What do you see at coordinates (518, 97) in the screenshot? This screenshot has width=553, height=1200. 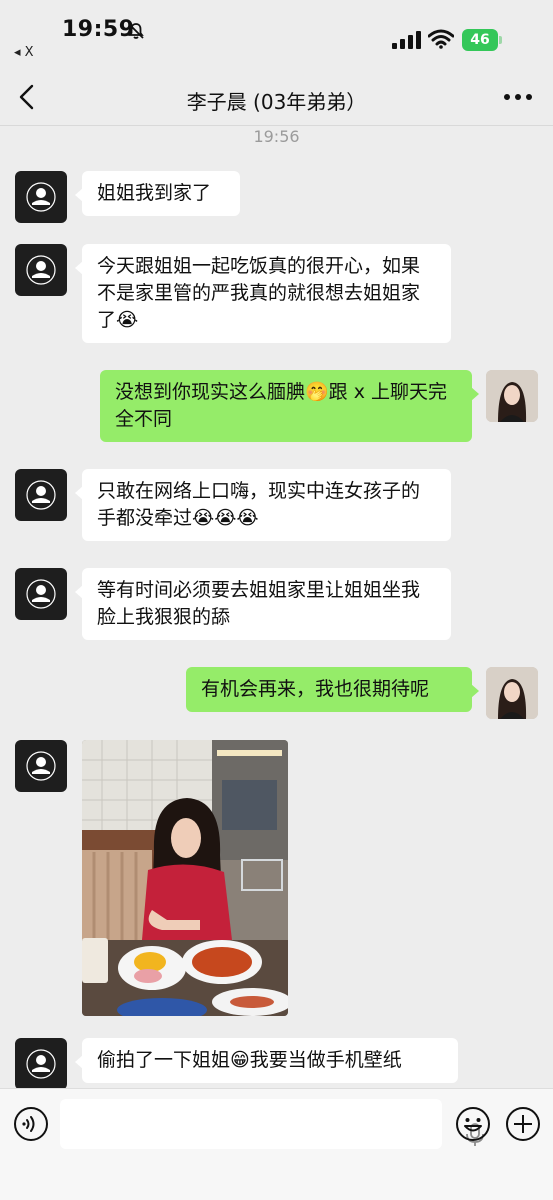 I see `more-dots-icon` at bounding box center [518, 97].